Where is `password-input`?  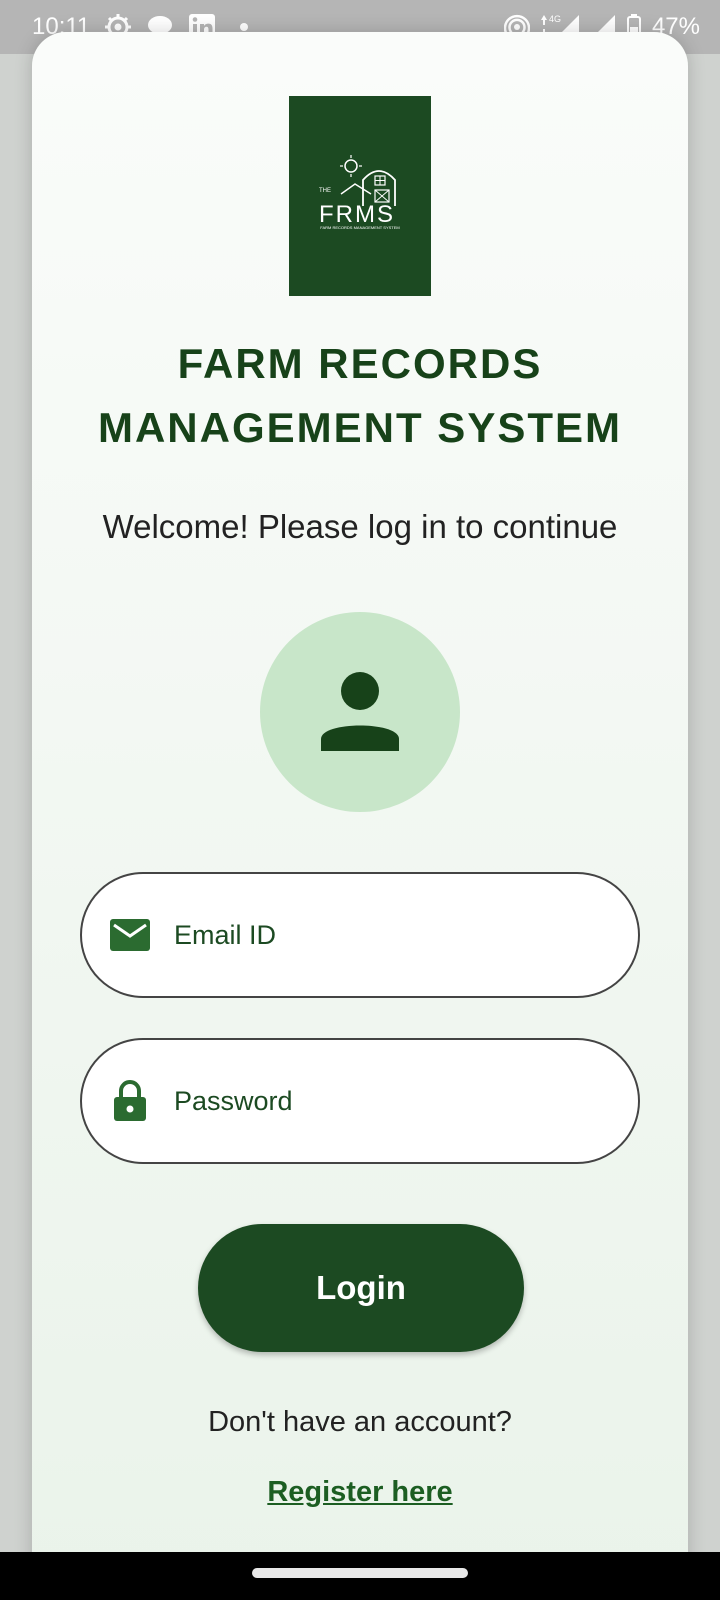 password-input is located at coordinates (384, 1101).